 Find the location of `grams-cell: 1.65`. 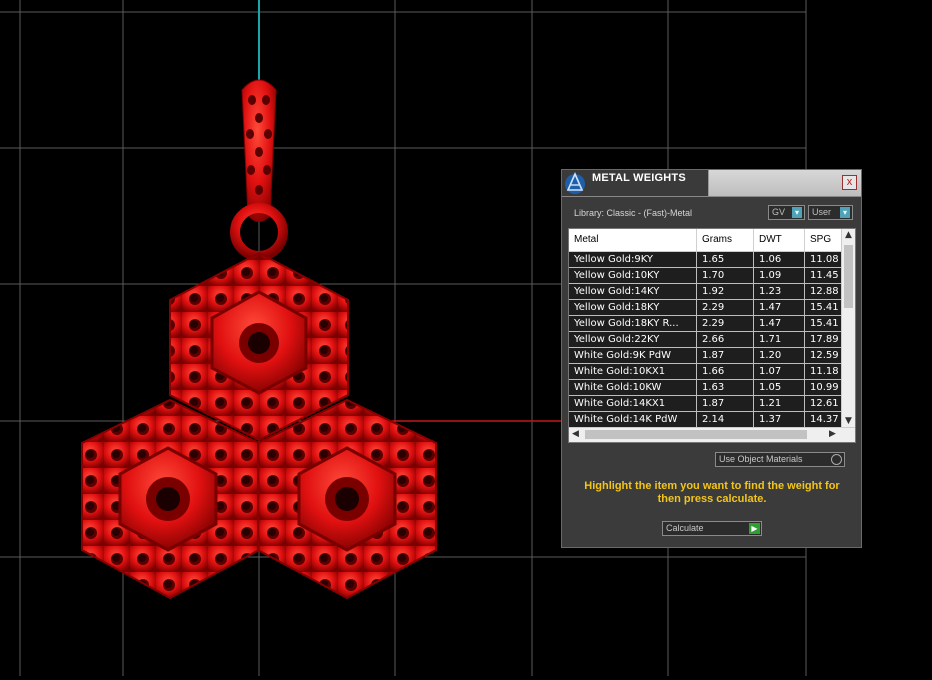

grams-cell: 1.65 is located at coordinates (725, 259).